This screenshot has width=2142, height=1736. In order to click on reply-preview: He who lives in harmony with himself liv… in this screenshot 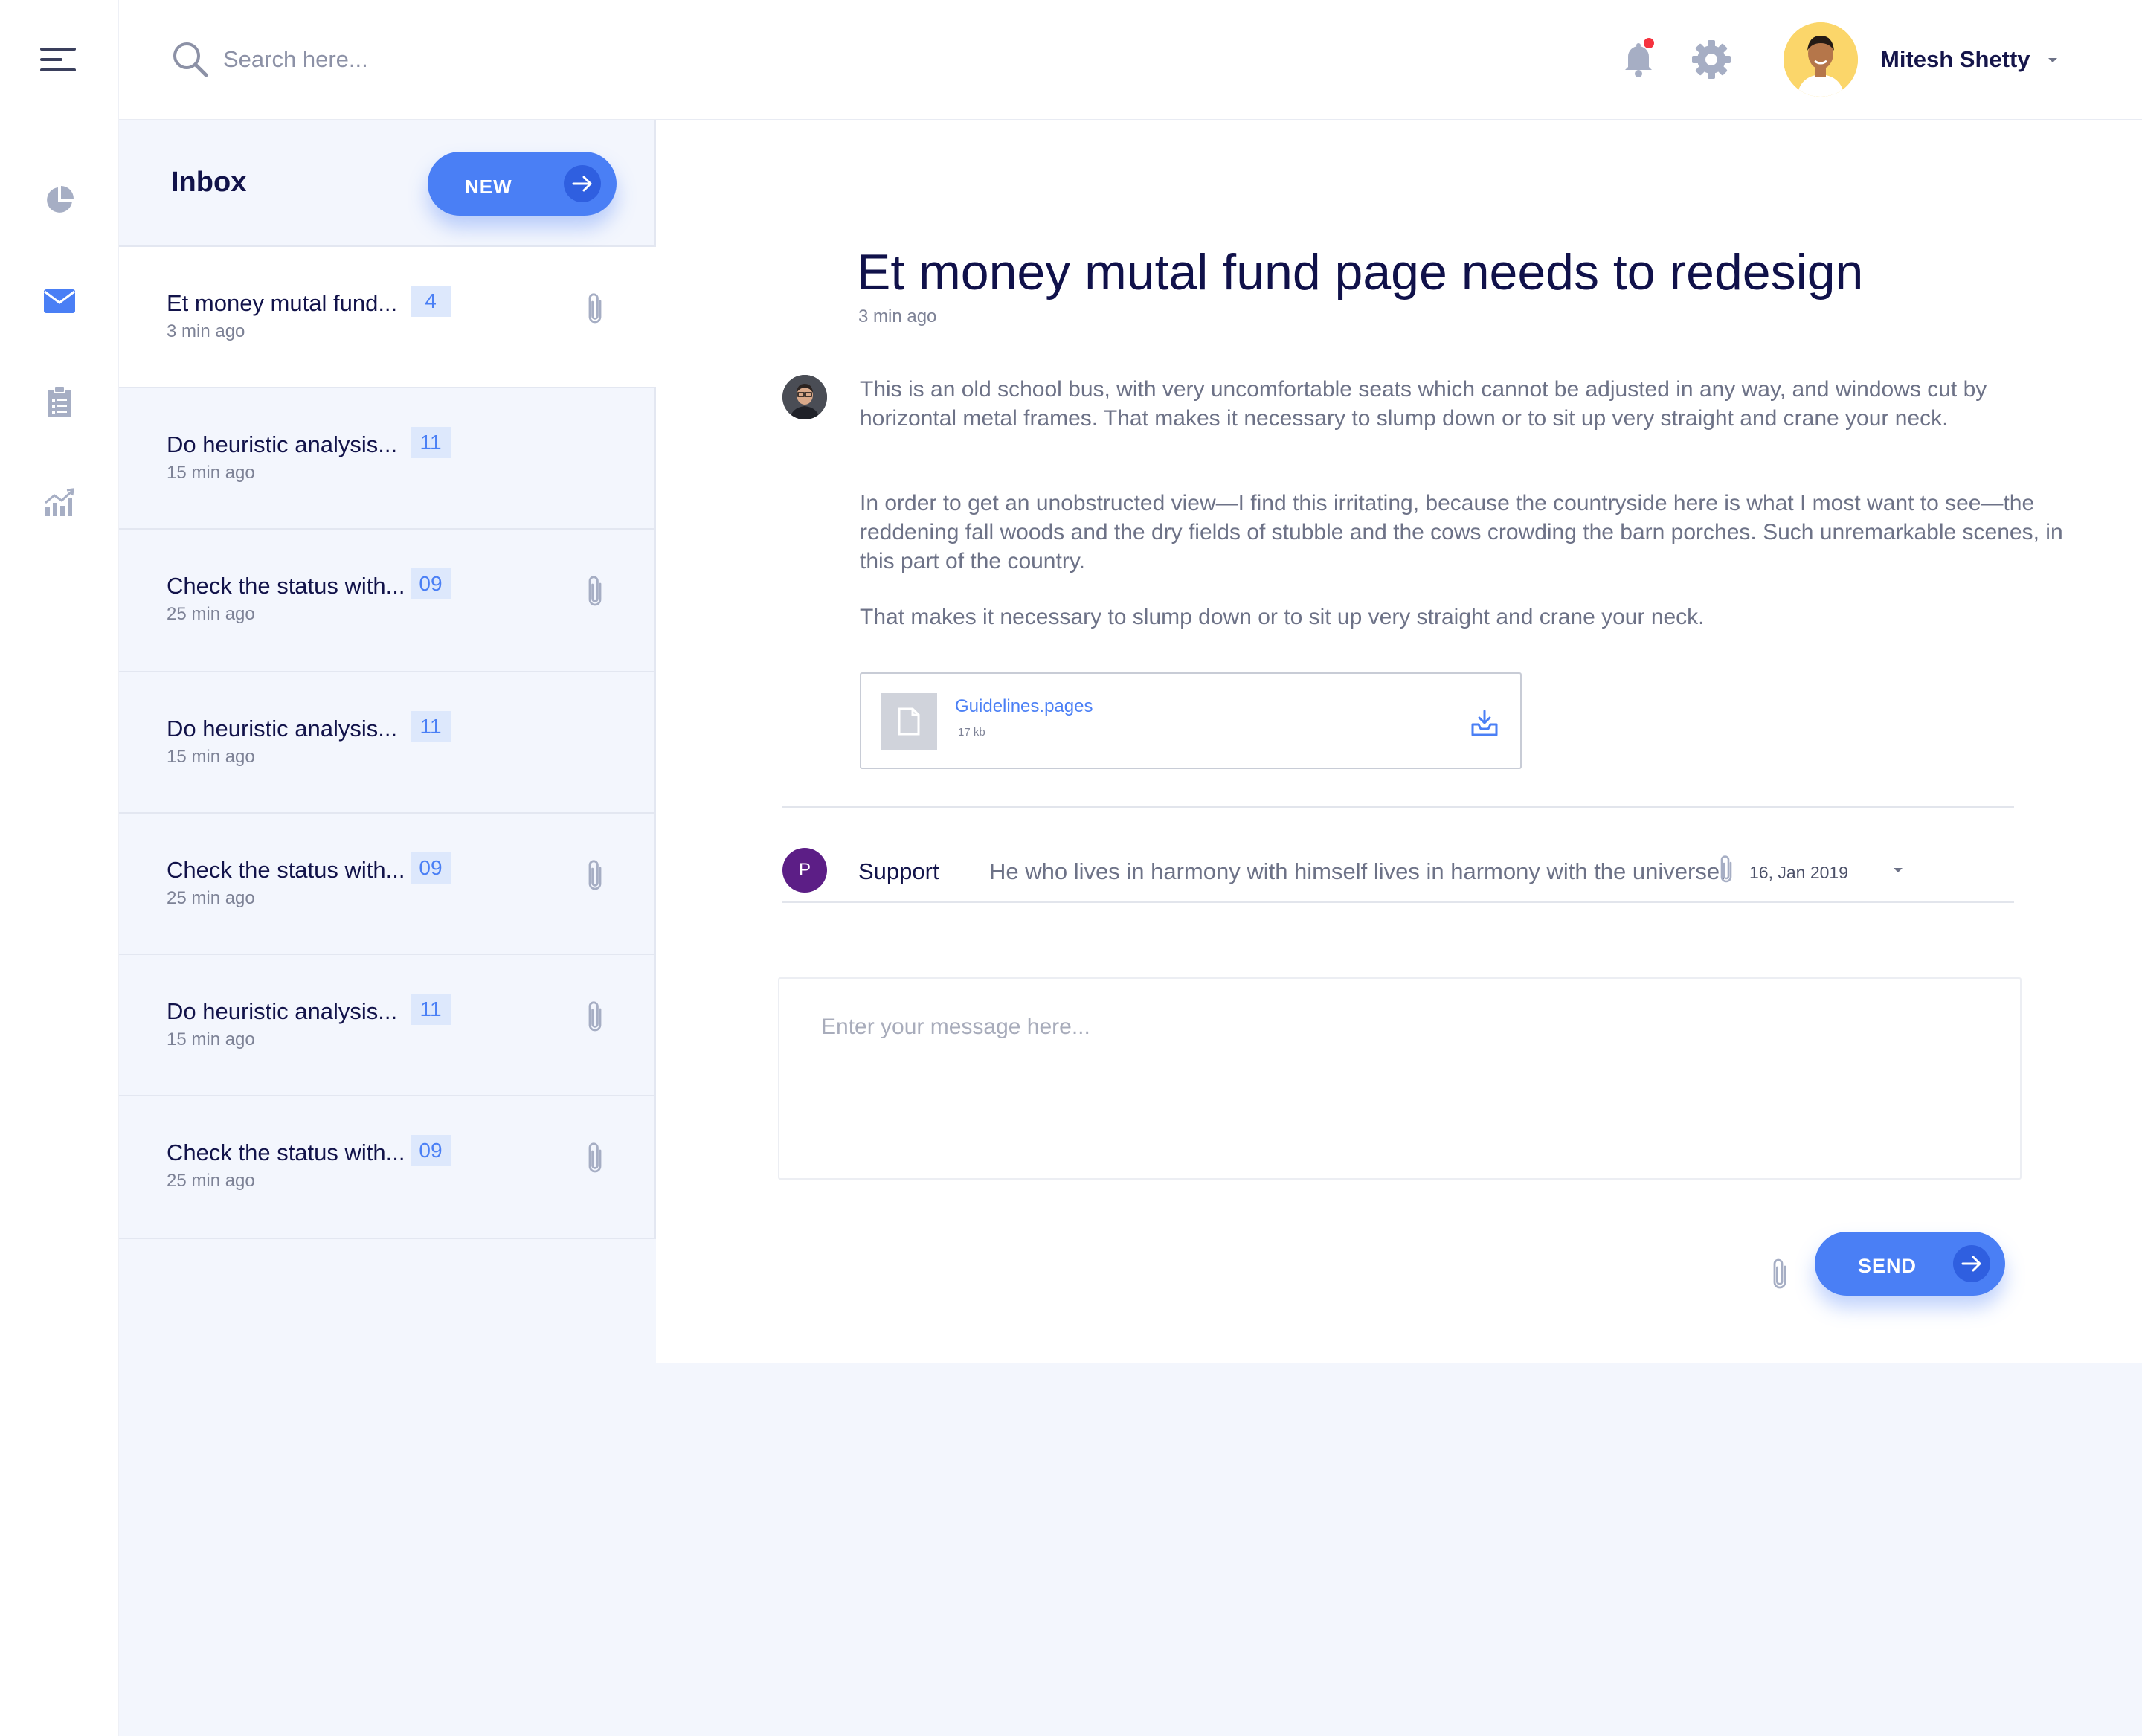, I will do `click(1358, 871)`.